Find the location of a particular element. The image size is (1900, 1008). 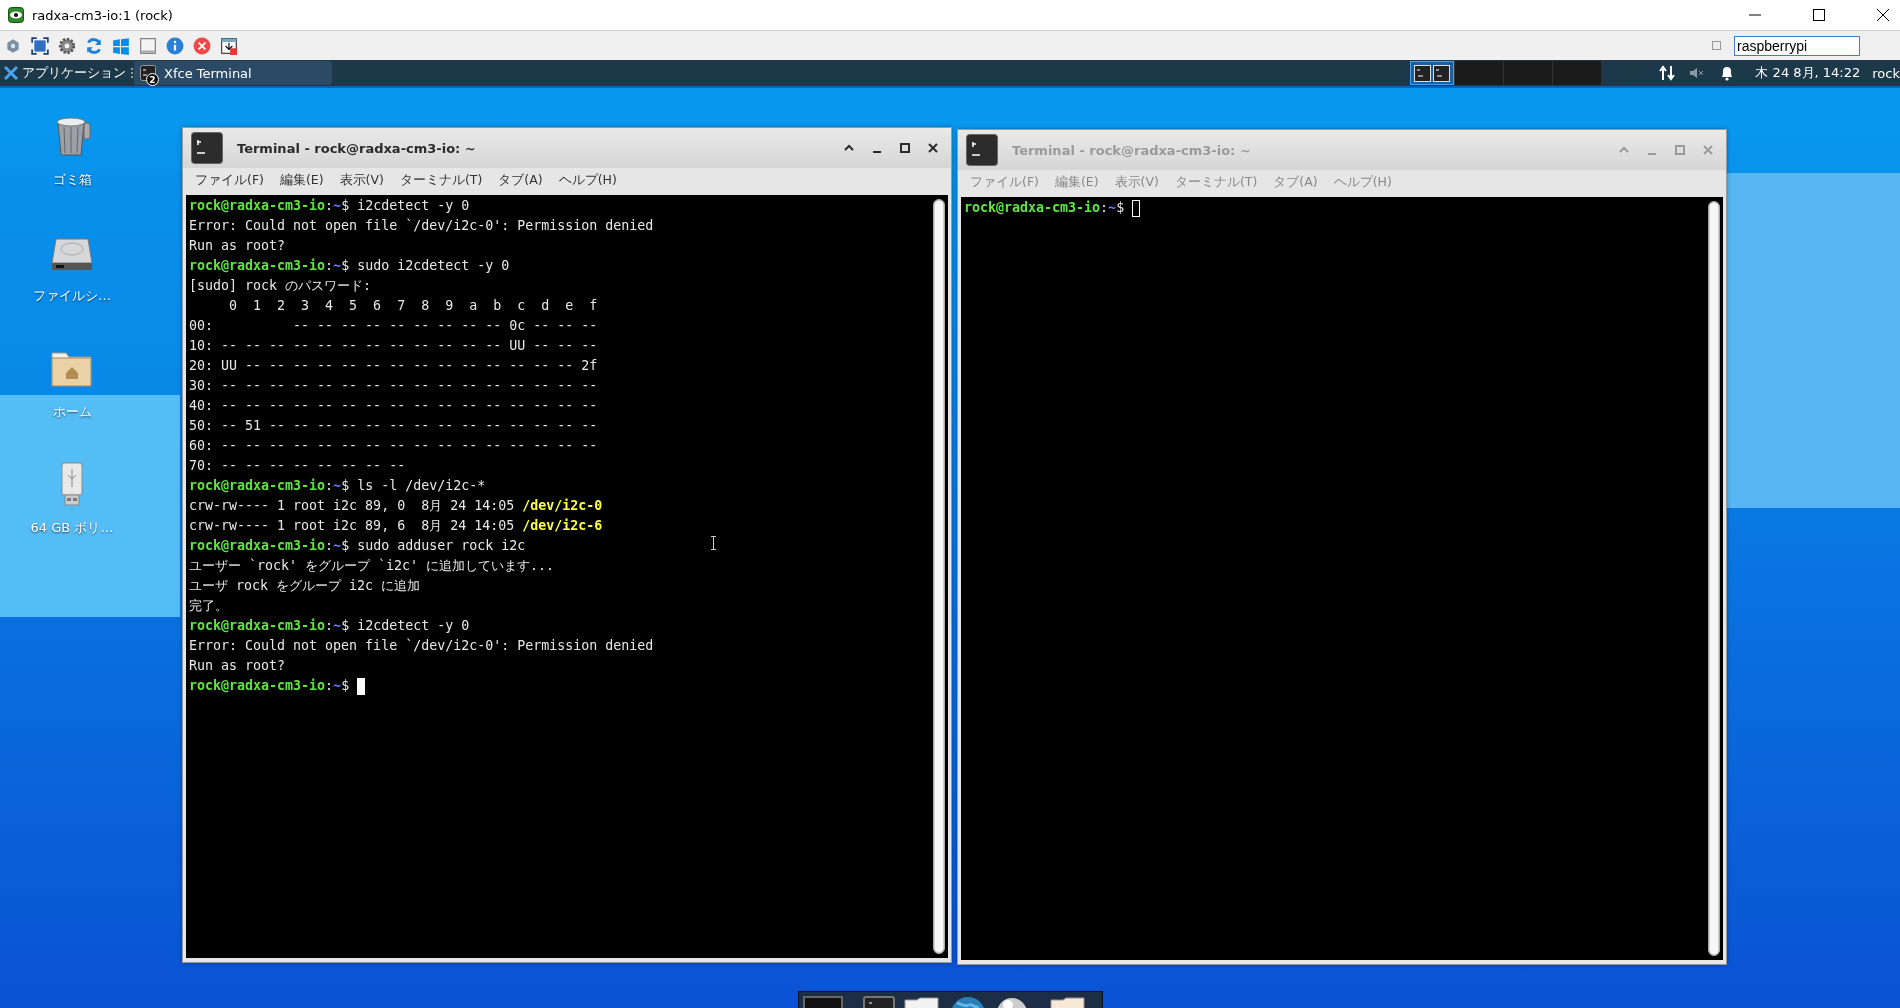

menu-item: ヘルプ(H) is located at coordinates (587, 180).